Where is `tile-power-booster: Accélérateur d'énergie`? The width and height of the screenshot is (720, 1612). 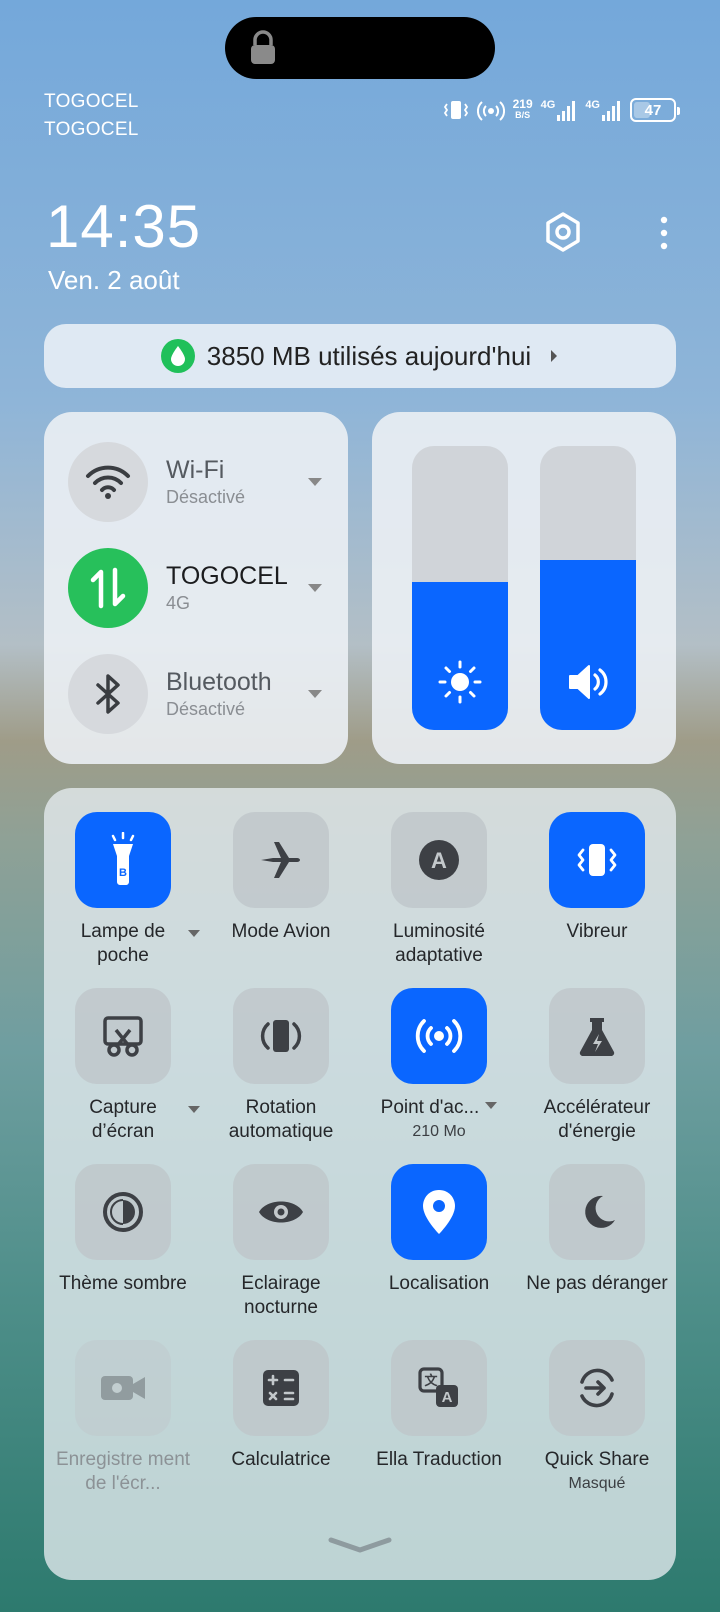
tile-power-booster: Accélérateur d'énergie is located at coordinates (597, 1066).